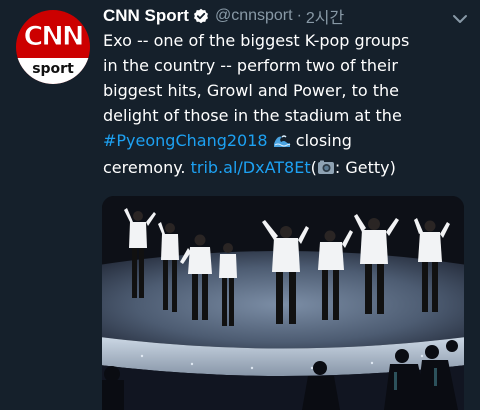  I want to click on camera-emoji-icon, so click(326, 169).